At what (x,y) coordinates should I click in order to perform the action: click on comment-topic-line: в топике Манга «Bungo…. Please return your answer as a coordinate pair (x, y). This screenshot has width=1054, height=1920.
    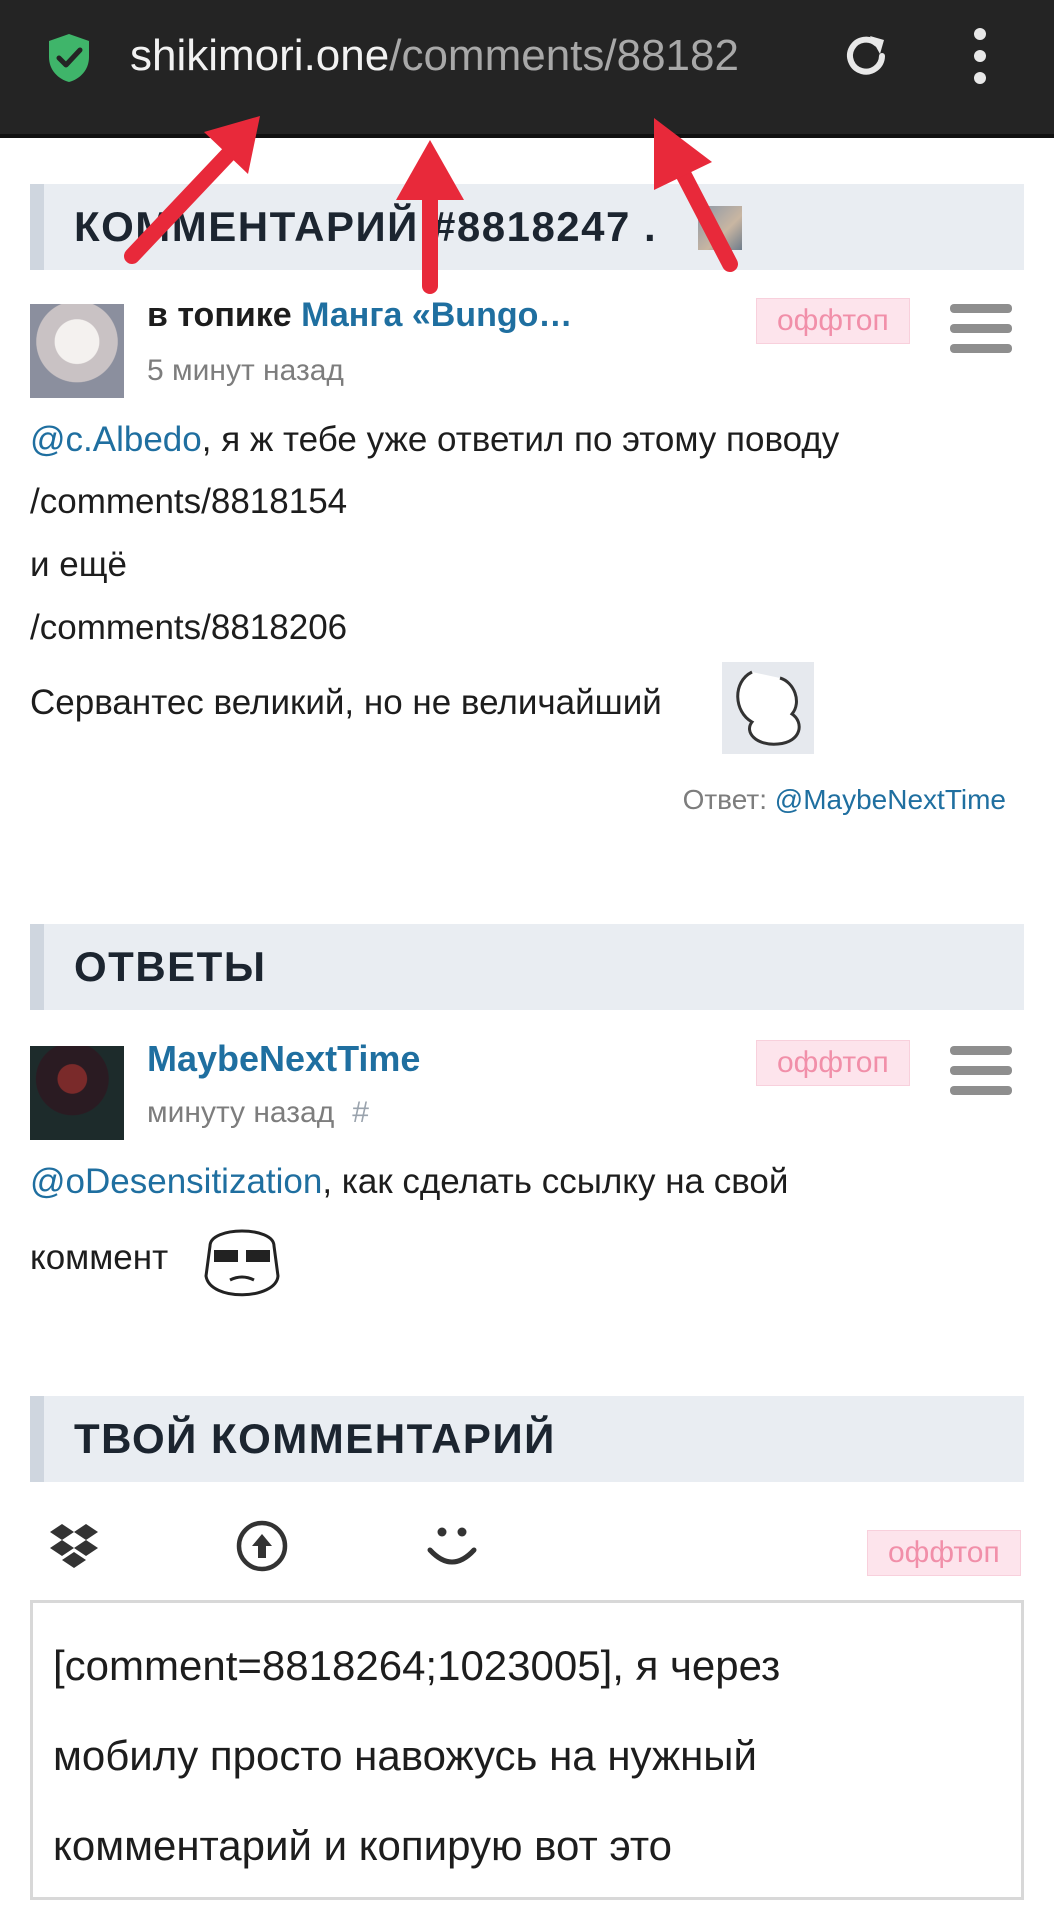
    Looking at the image, I should click on (359, 315).